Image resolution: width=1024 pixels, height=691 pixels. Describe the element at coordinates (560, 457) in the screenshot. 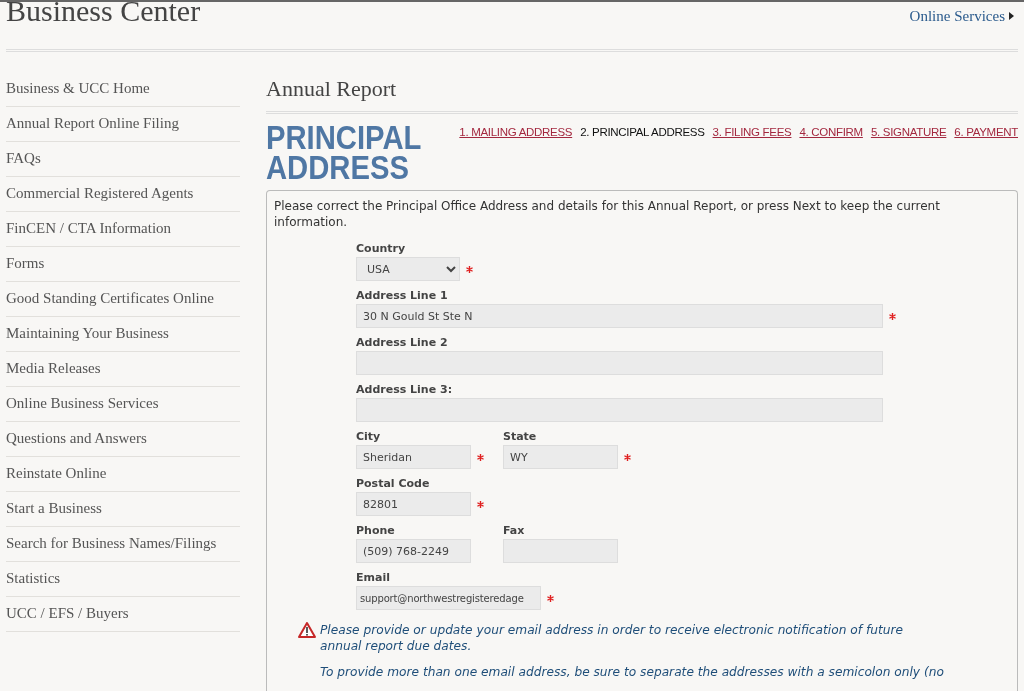

I see `input-field: WY` at that location.